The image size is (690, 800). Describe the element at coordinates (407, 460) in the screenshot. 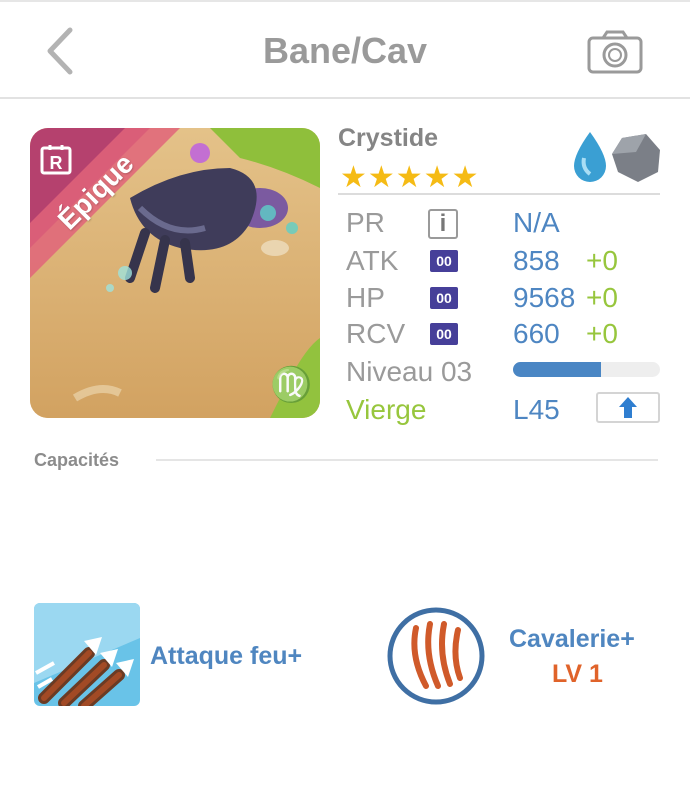

I see `abilities-divider` at that location.